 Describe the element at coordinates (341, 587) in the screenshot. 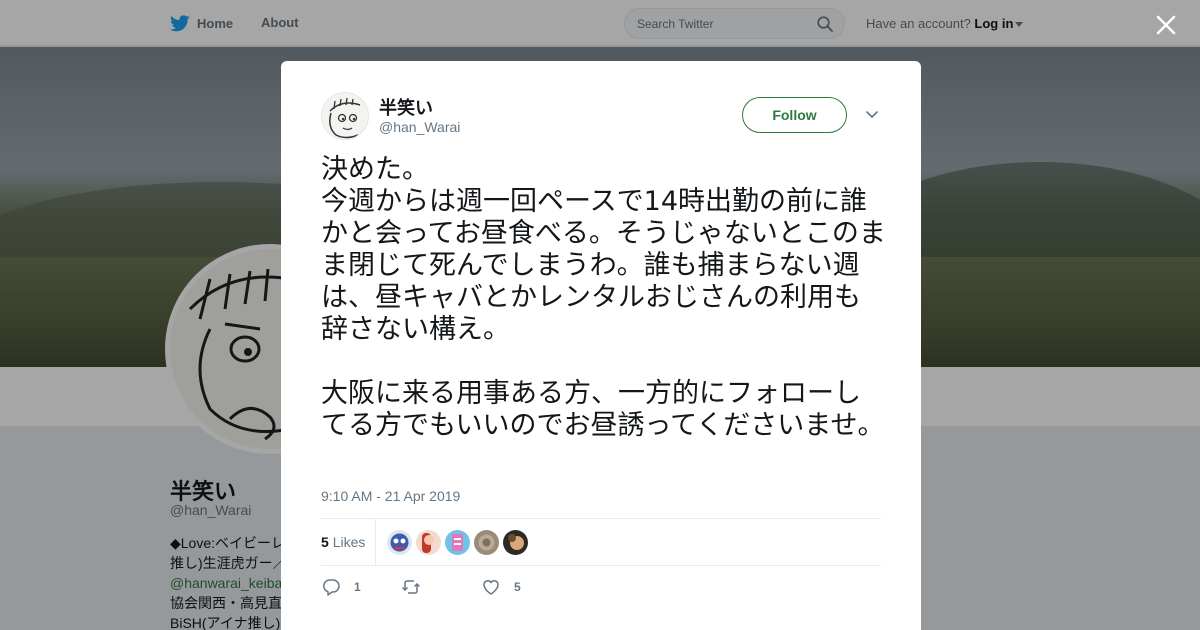

I see `reply-button: 1` at that location.